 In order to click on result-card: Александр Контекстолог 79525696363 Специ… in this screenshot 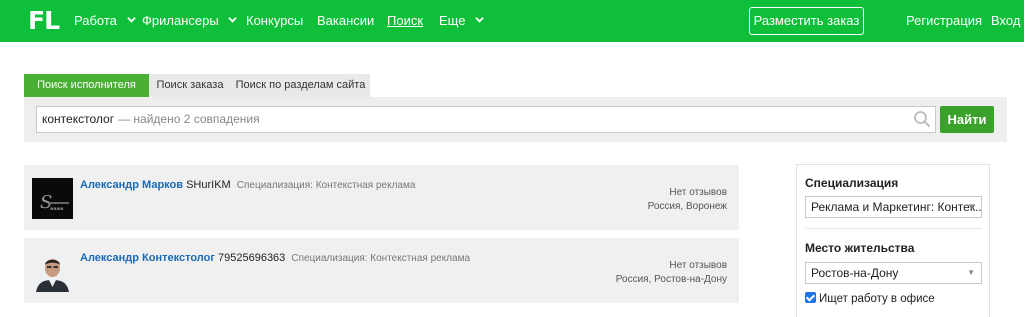, I will do `click(381, 270)`.